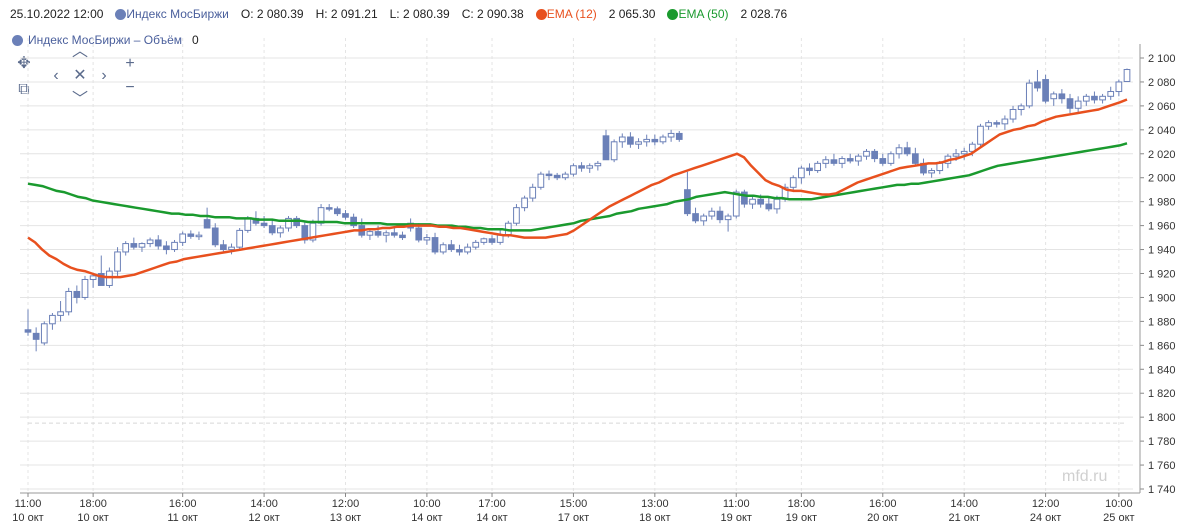 This screenshot has width=1200, height=528. I want to click on x-tick-date: 11 окт, so click(182, 518).